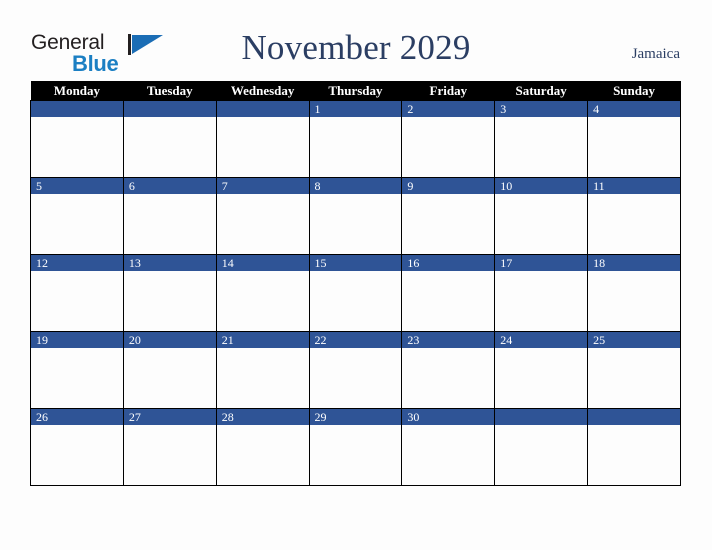 Image resolution: width=712 pixels, height=550 pixels. I want to click on day-cell: 4, so click(634, 139).